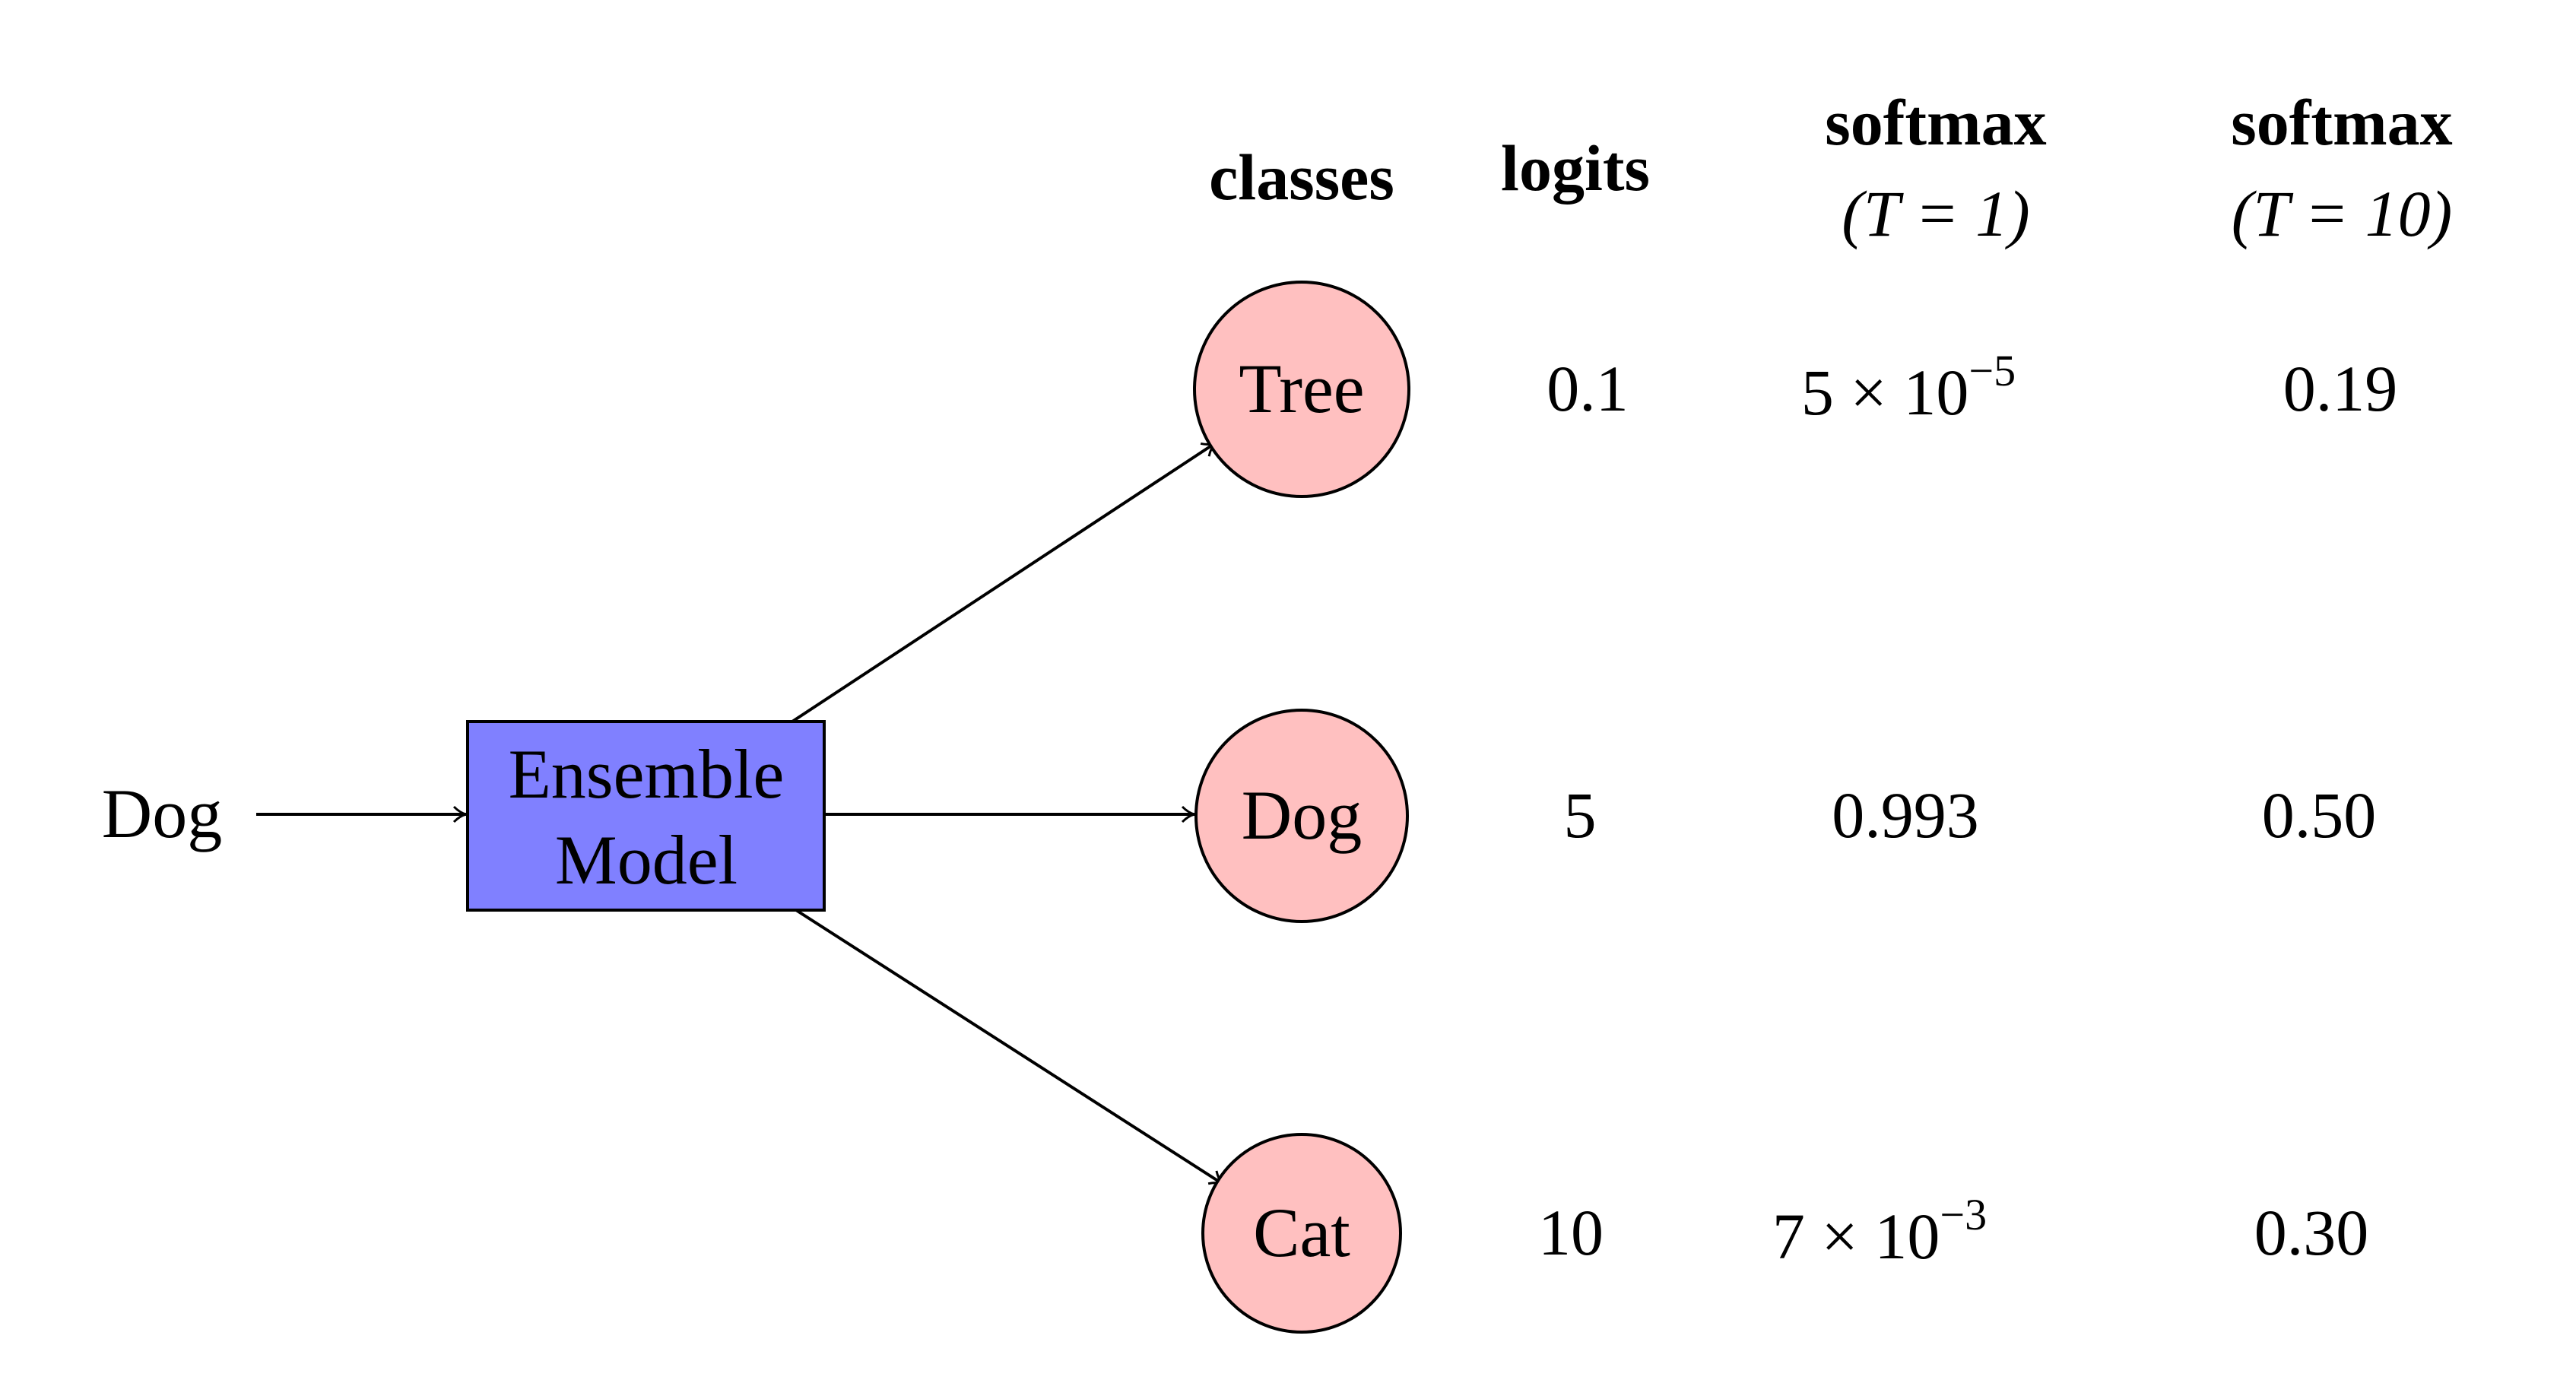 This screenshot has width=2576, height=1399. What do you see at coordinates (2341, 122) in the screenshot?
I see `header-softmax-t10: softmax` at bounding box center [2341, 122].